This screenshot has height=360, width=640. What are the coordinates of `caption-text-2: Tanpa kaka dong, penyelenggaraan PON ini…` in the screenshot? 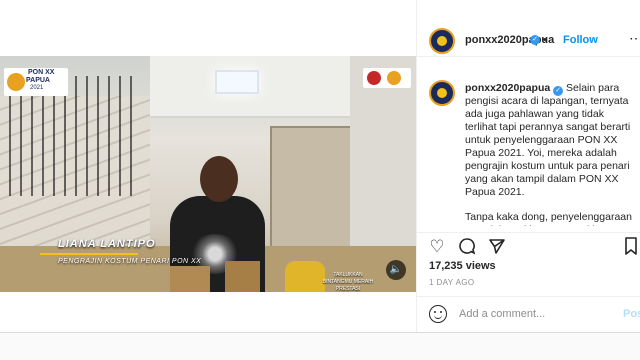 It's located at (548, 218).